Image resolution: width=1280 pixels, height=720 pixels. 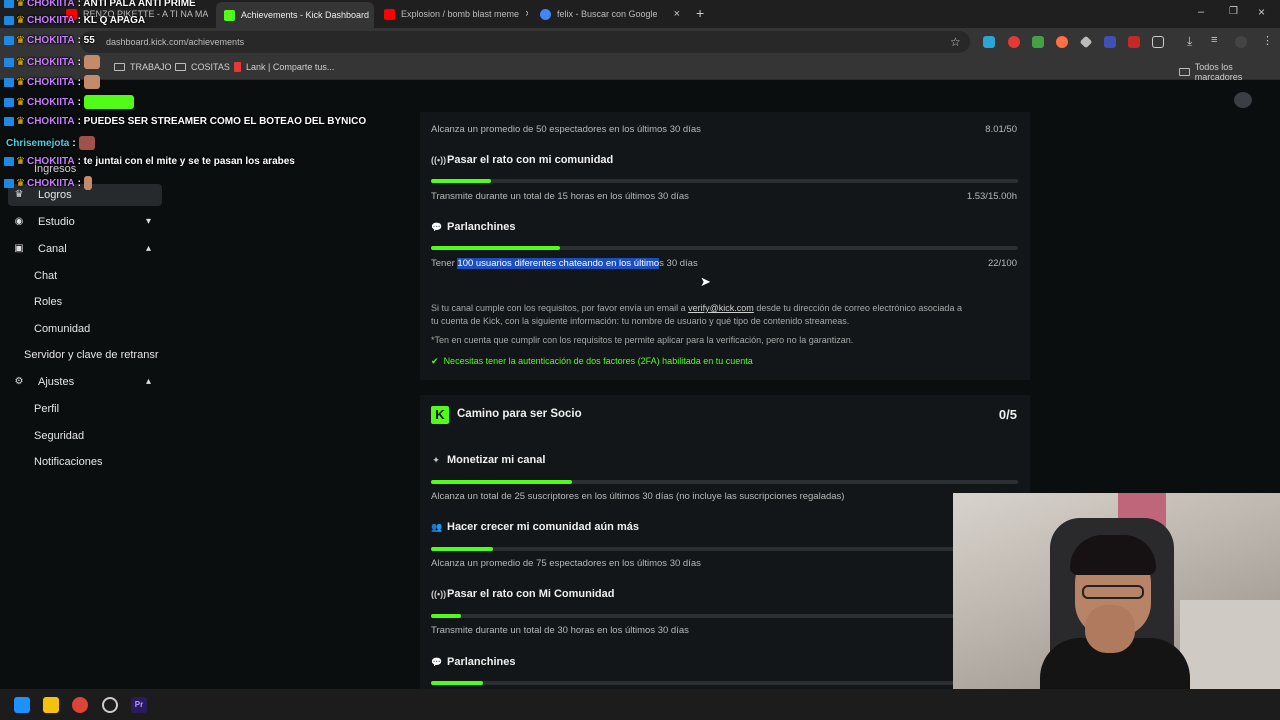 What do you see at coordinates (525, 42) in the screenshot?
I see `address-input: dashboard.kick.com/achievements` at bounding box center [525, 42].